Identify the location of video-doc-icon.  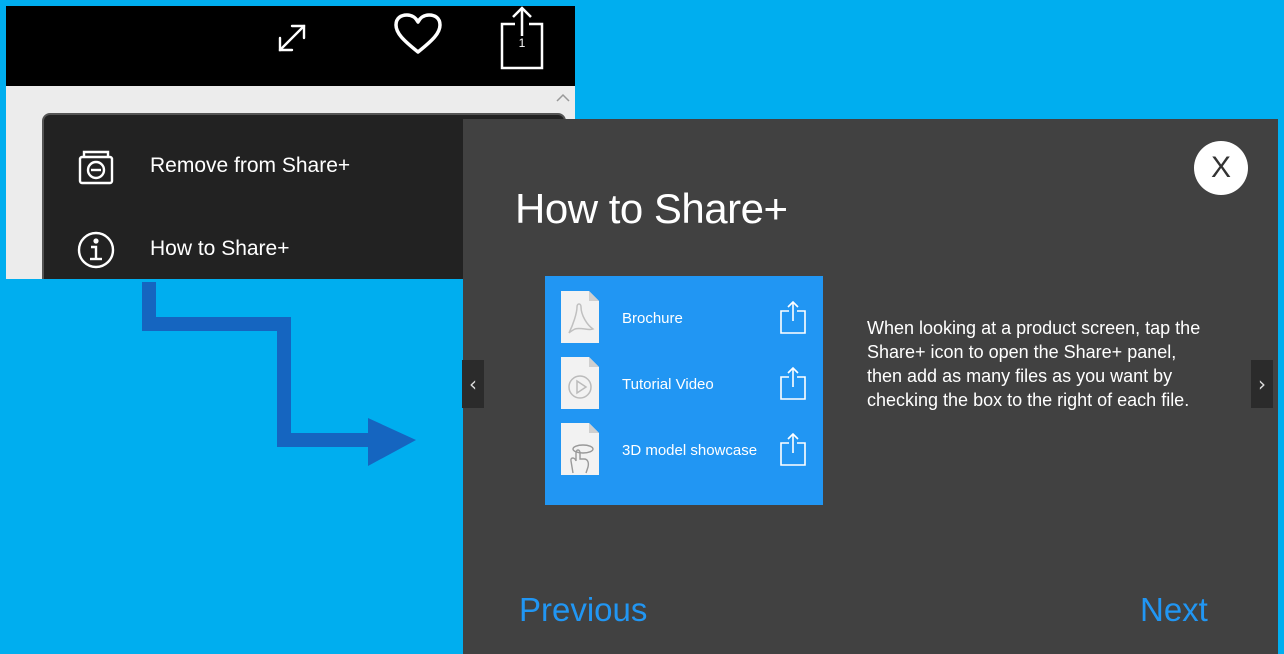
(580, 383).